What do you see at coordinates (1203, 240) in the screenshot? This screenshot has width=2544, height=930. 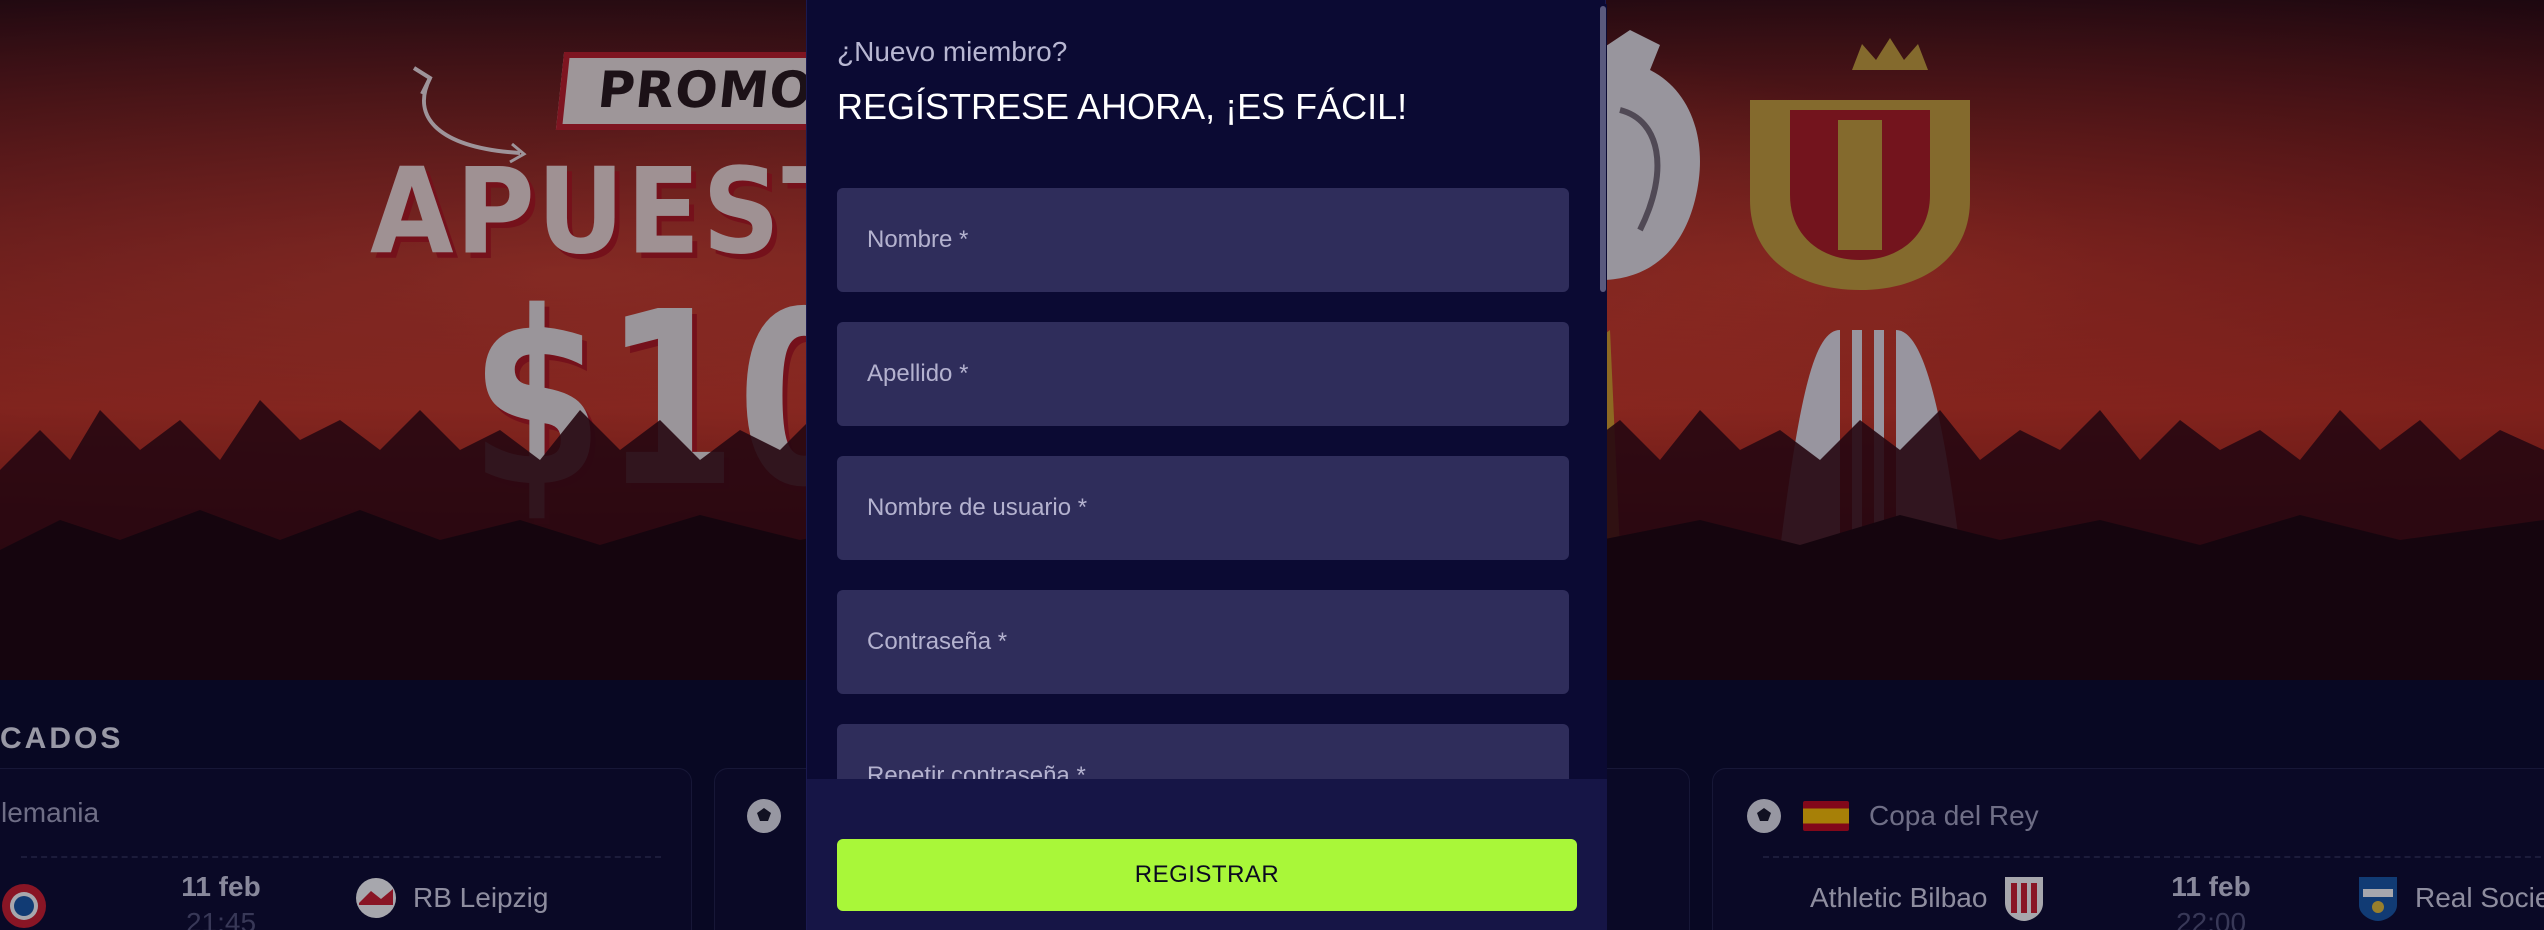 I see `first-name-field` at bounding box center [1203, 240].